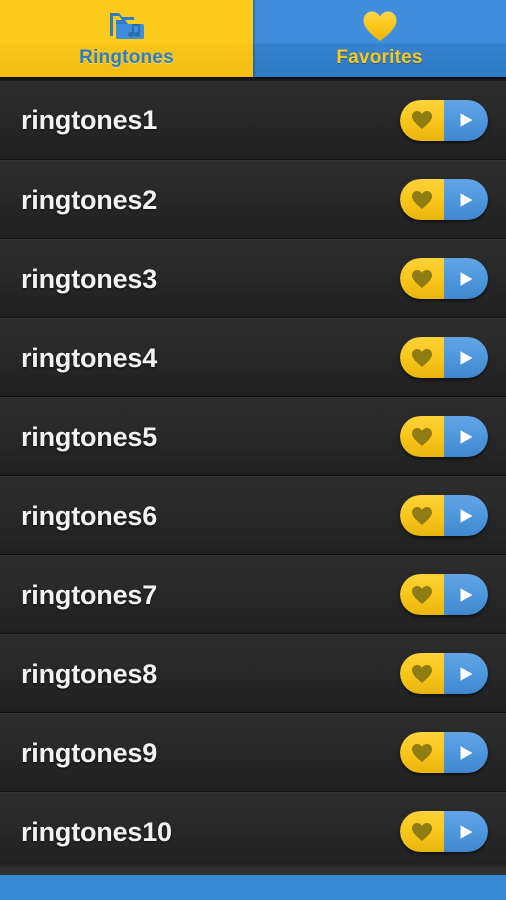 This screenshot has height=900, width=506. Describe the element at coordinates (253, 673) in the screenshot. I see `table-row: ringtones8` at that location.